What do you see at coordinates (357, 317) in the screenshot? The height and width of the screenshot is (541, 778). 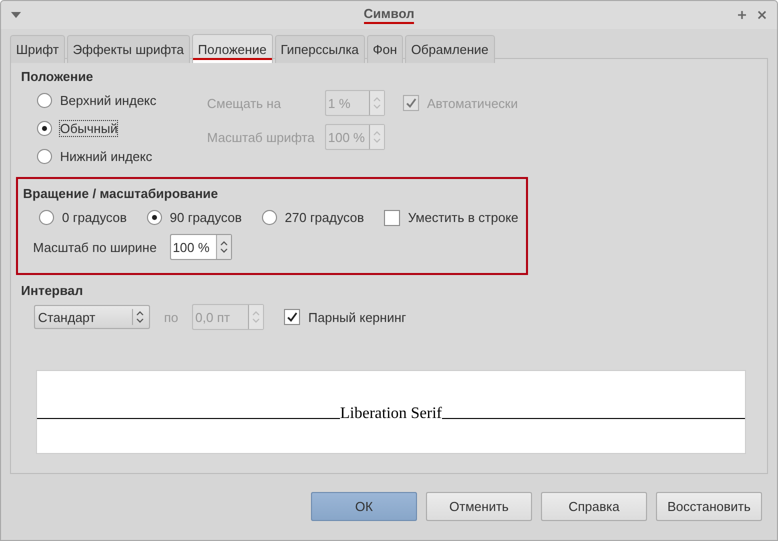 I see `checkbox-label: Парный кернинг` at bounding box center [357, 317].